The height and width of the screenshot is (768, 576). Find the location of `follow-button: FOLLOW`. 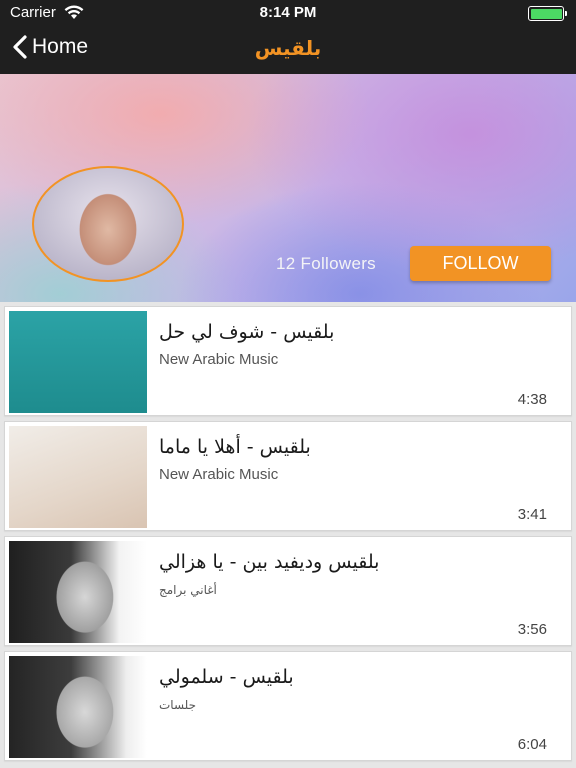

follow-button: FOLLOW is located at coordinates (480, 263).